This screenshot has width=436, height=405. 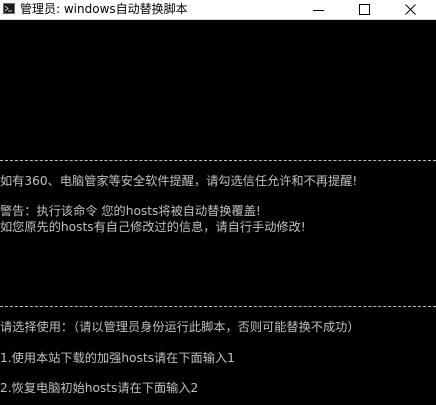 I want to click on close-button, so click(x=411, y=9).